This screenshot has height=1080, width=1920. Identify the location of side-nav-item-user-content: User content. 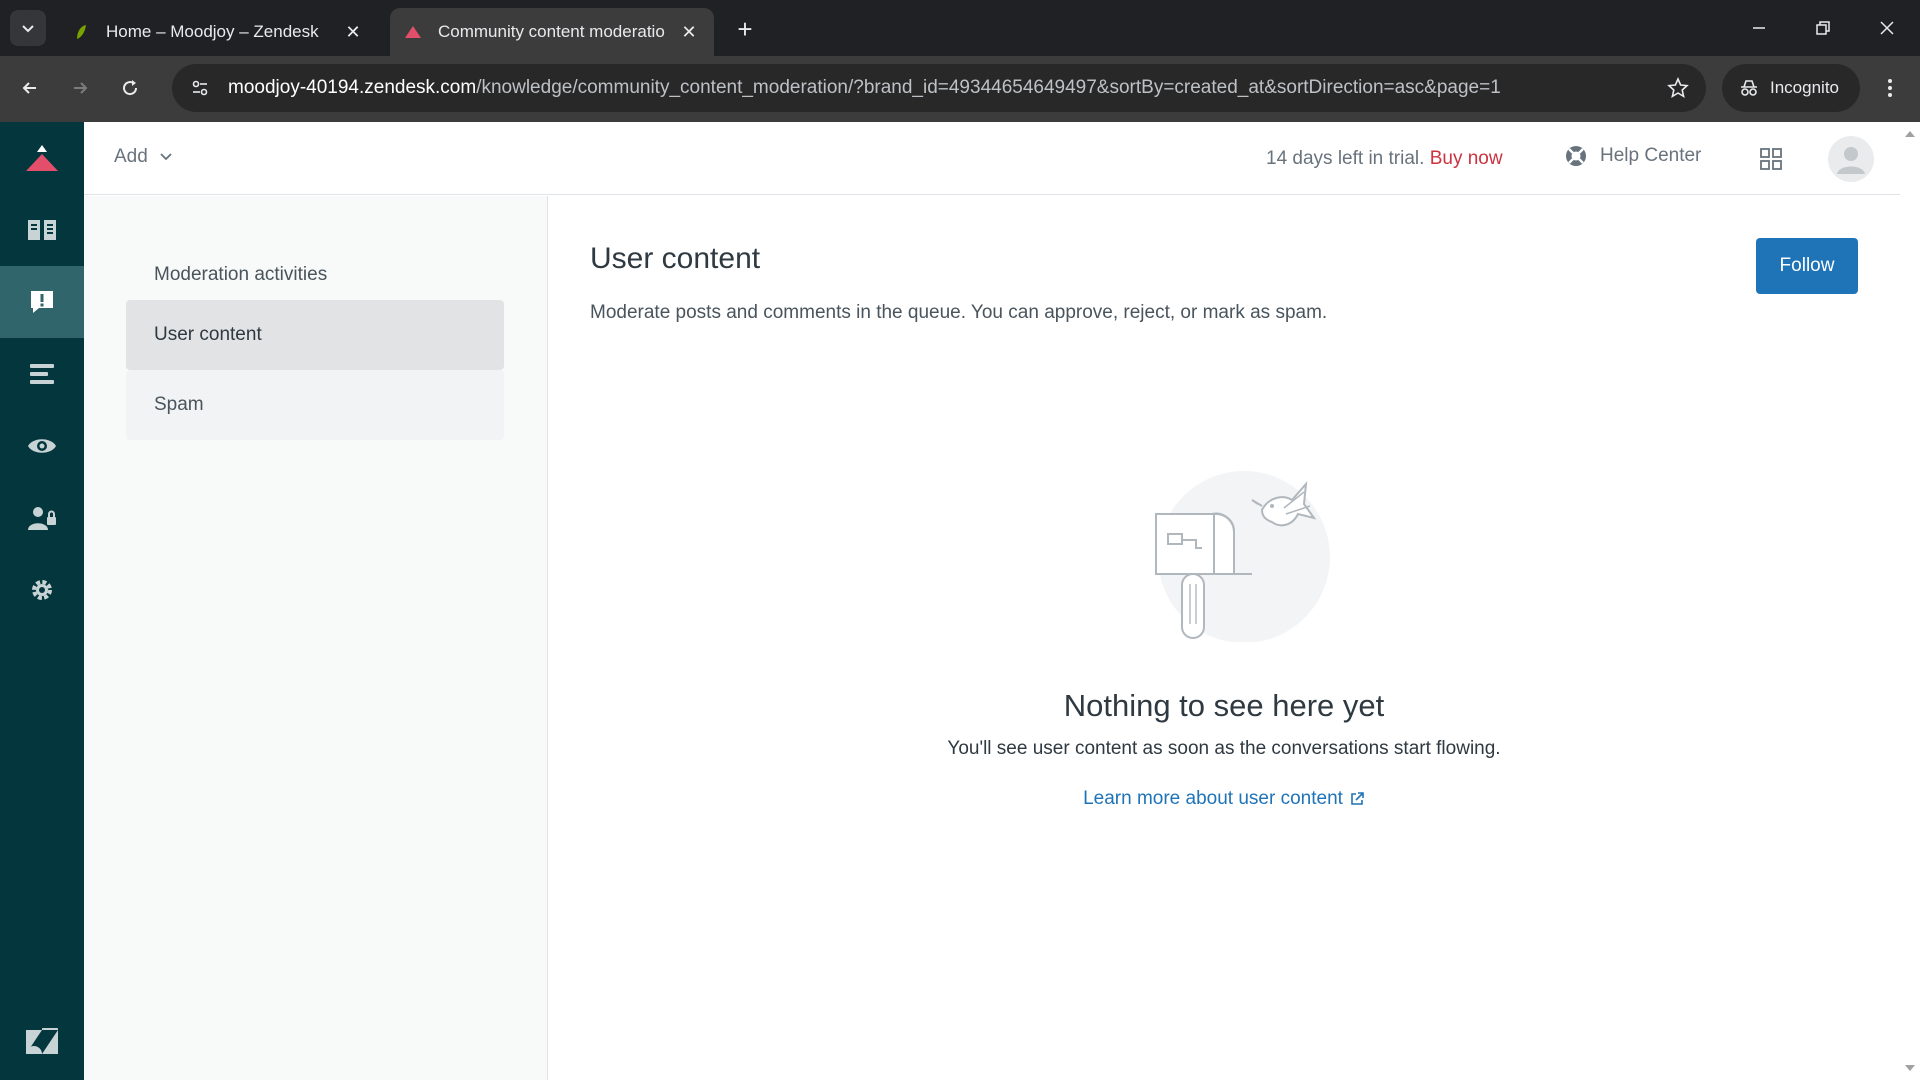
(315, 335).